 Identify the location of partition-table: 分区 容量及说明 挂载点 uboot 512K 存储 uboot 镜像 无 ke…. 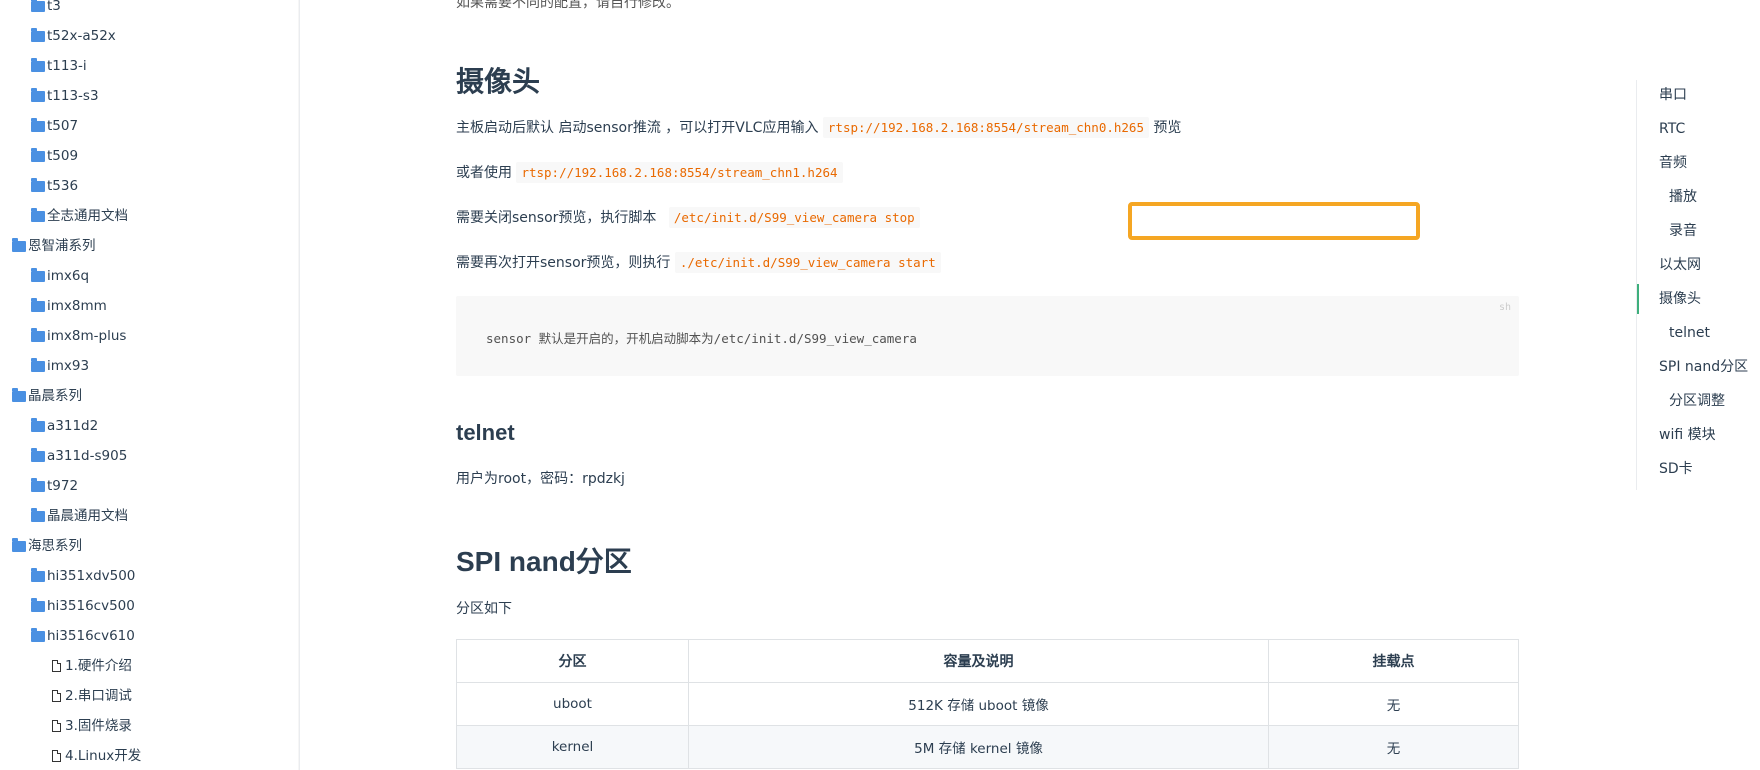
(987, 704).